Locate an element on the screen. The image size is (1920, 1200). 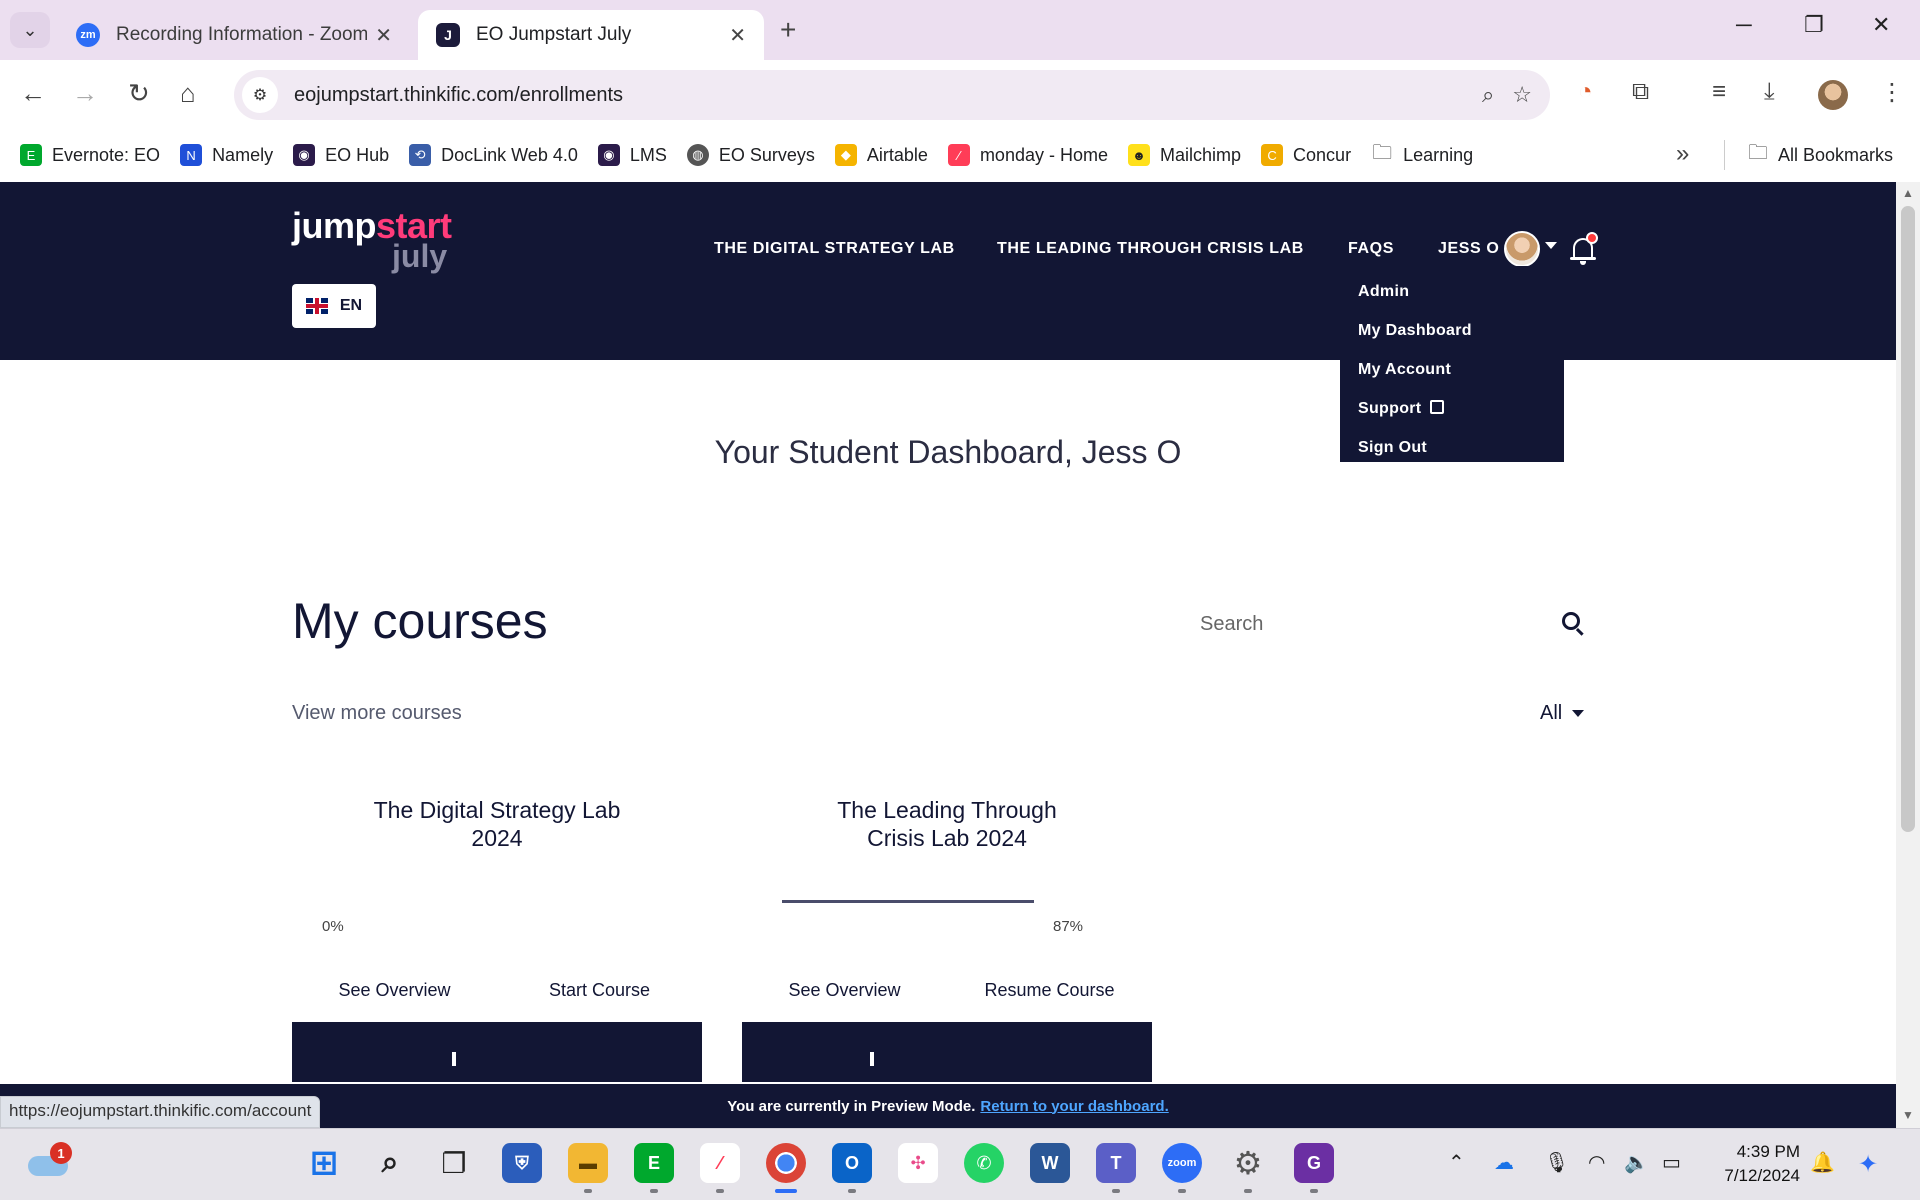
page-scrollbar: ▲ ▼ is located at coordinates (1908, 655).